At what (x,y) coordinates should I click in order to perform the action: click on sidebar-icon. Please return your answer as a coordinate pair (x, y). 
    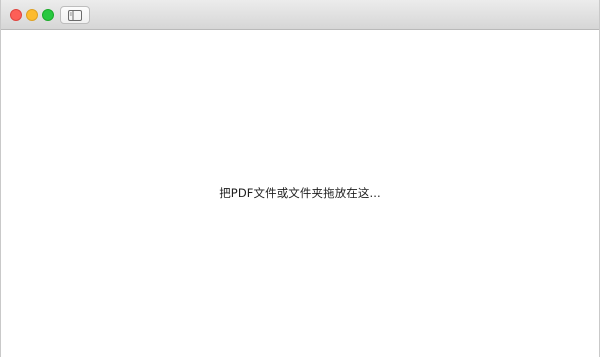
    Looking at the image, I should click on (75, 15).